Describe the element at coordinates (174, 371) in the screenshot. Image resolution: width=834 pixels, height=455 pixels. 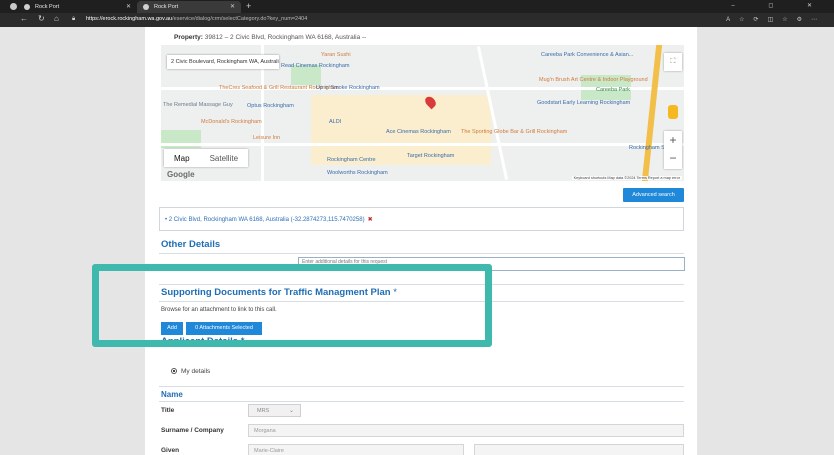
I see `radio-selected-icon` at that location.